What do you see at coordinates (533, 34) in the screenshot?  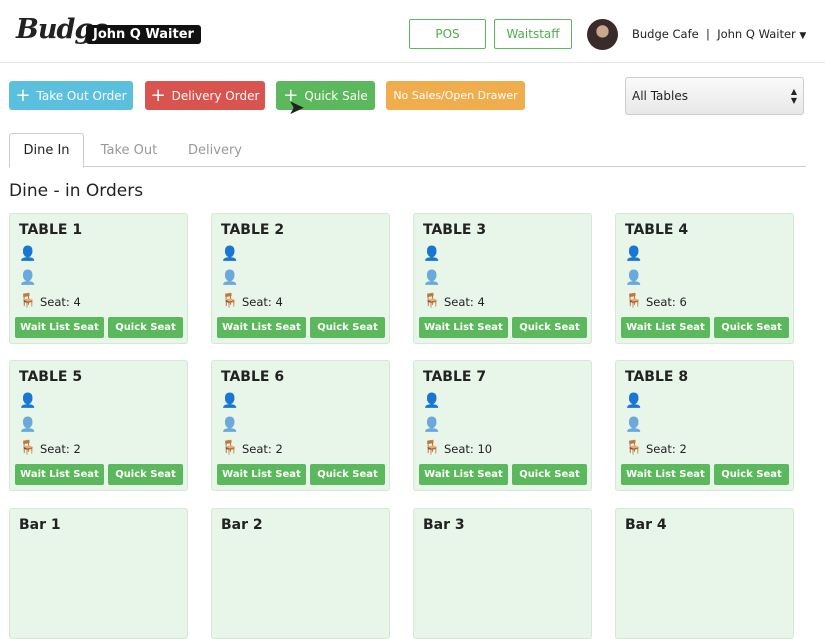 I see `waitstaff-button: Waitstaff` at bounding box center [533, 34].